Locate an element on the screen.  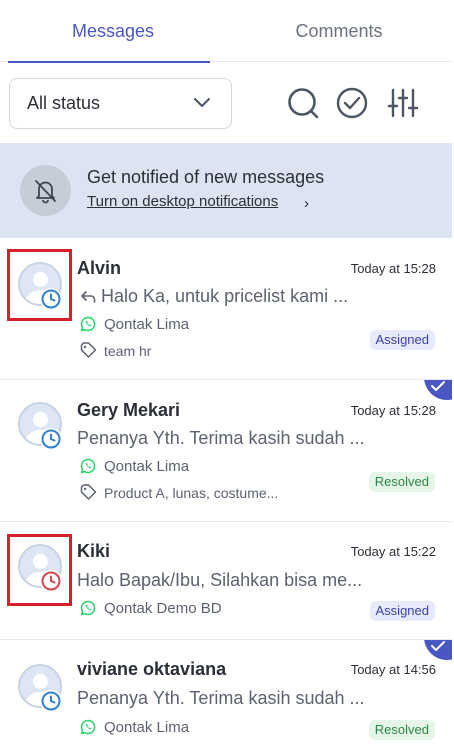
status-filter-dropdown: All status is located at coordinates (120, 103).